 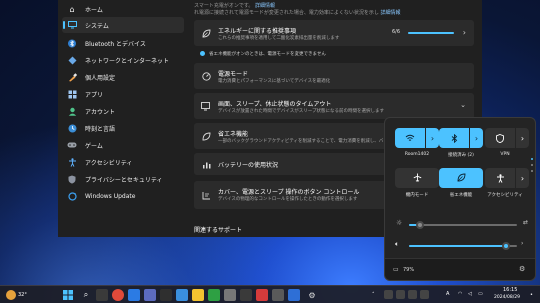 What do you see at coordinates (123, 94) in the screenshot?
I see `sidebar-item-apps: アプリ` at bounding box center [123, 94].